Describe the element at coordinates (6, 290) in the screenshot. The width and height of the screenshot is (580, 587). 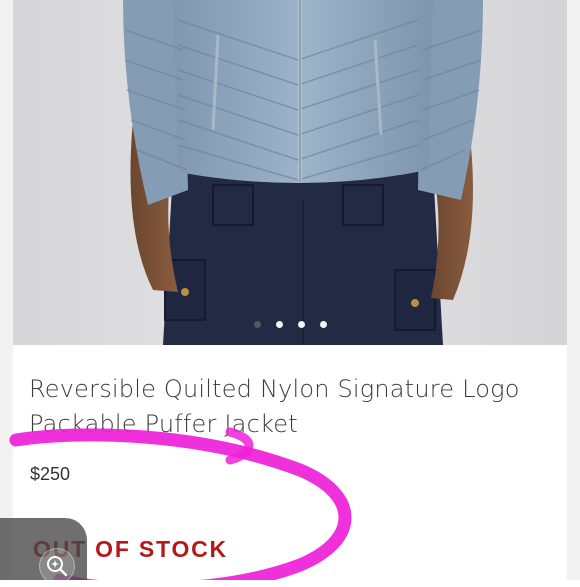
I see `page-border-left` at that location.